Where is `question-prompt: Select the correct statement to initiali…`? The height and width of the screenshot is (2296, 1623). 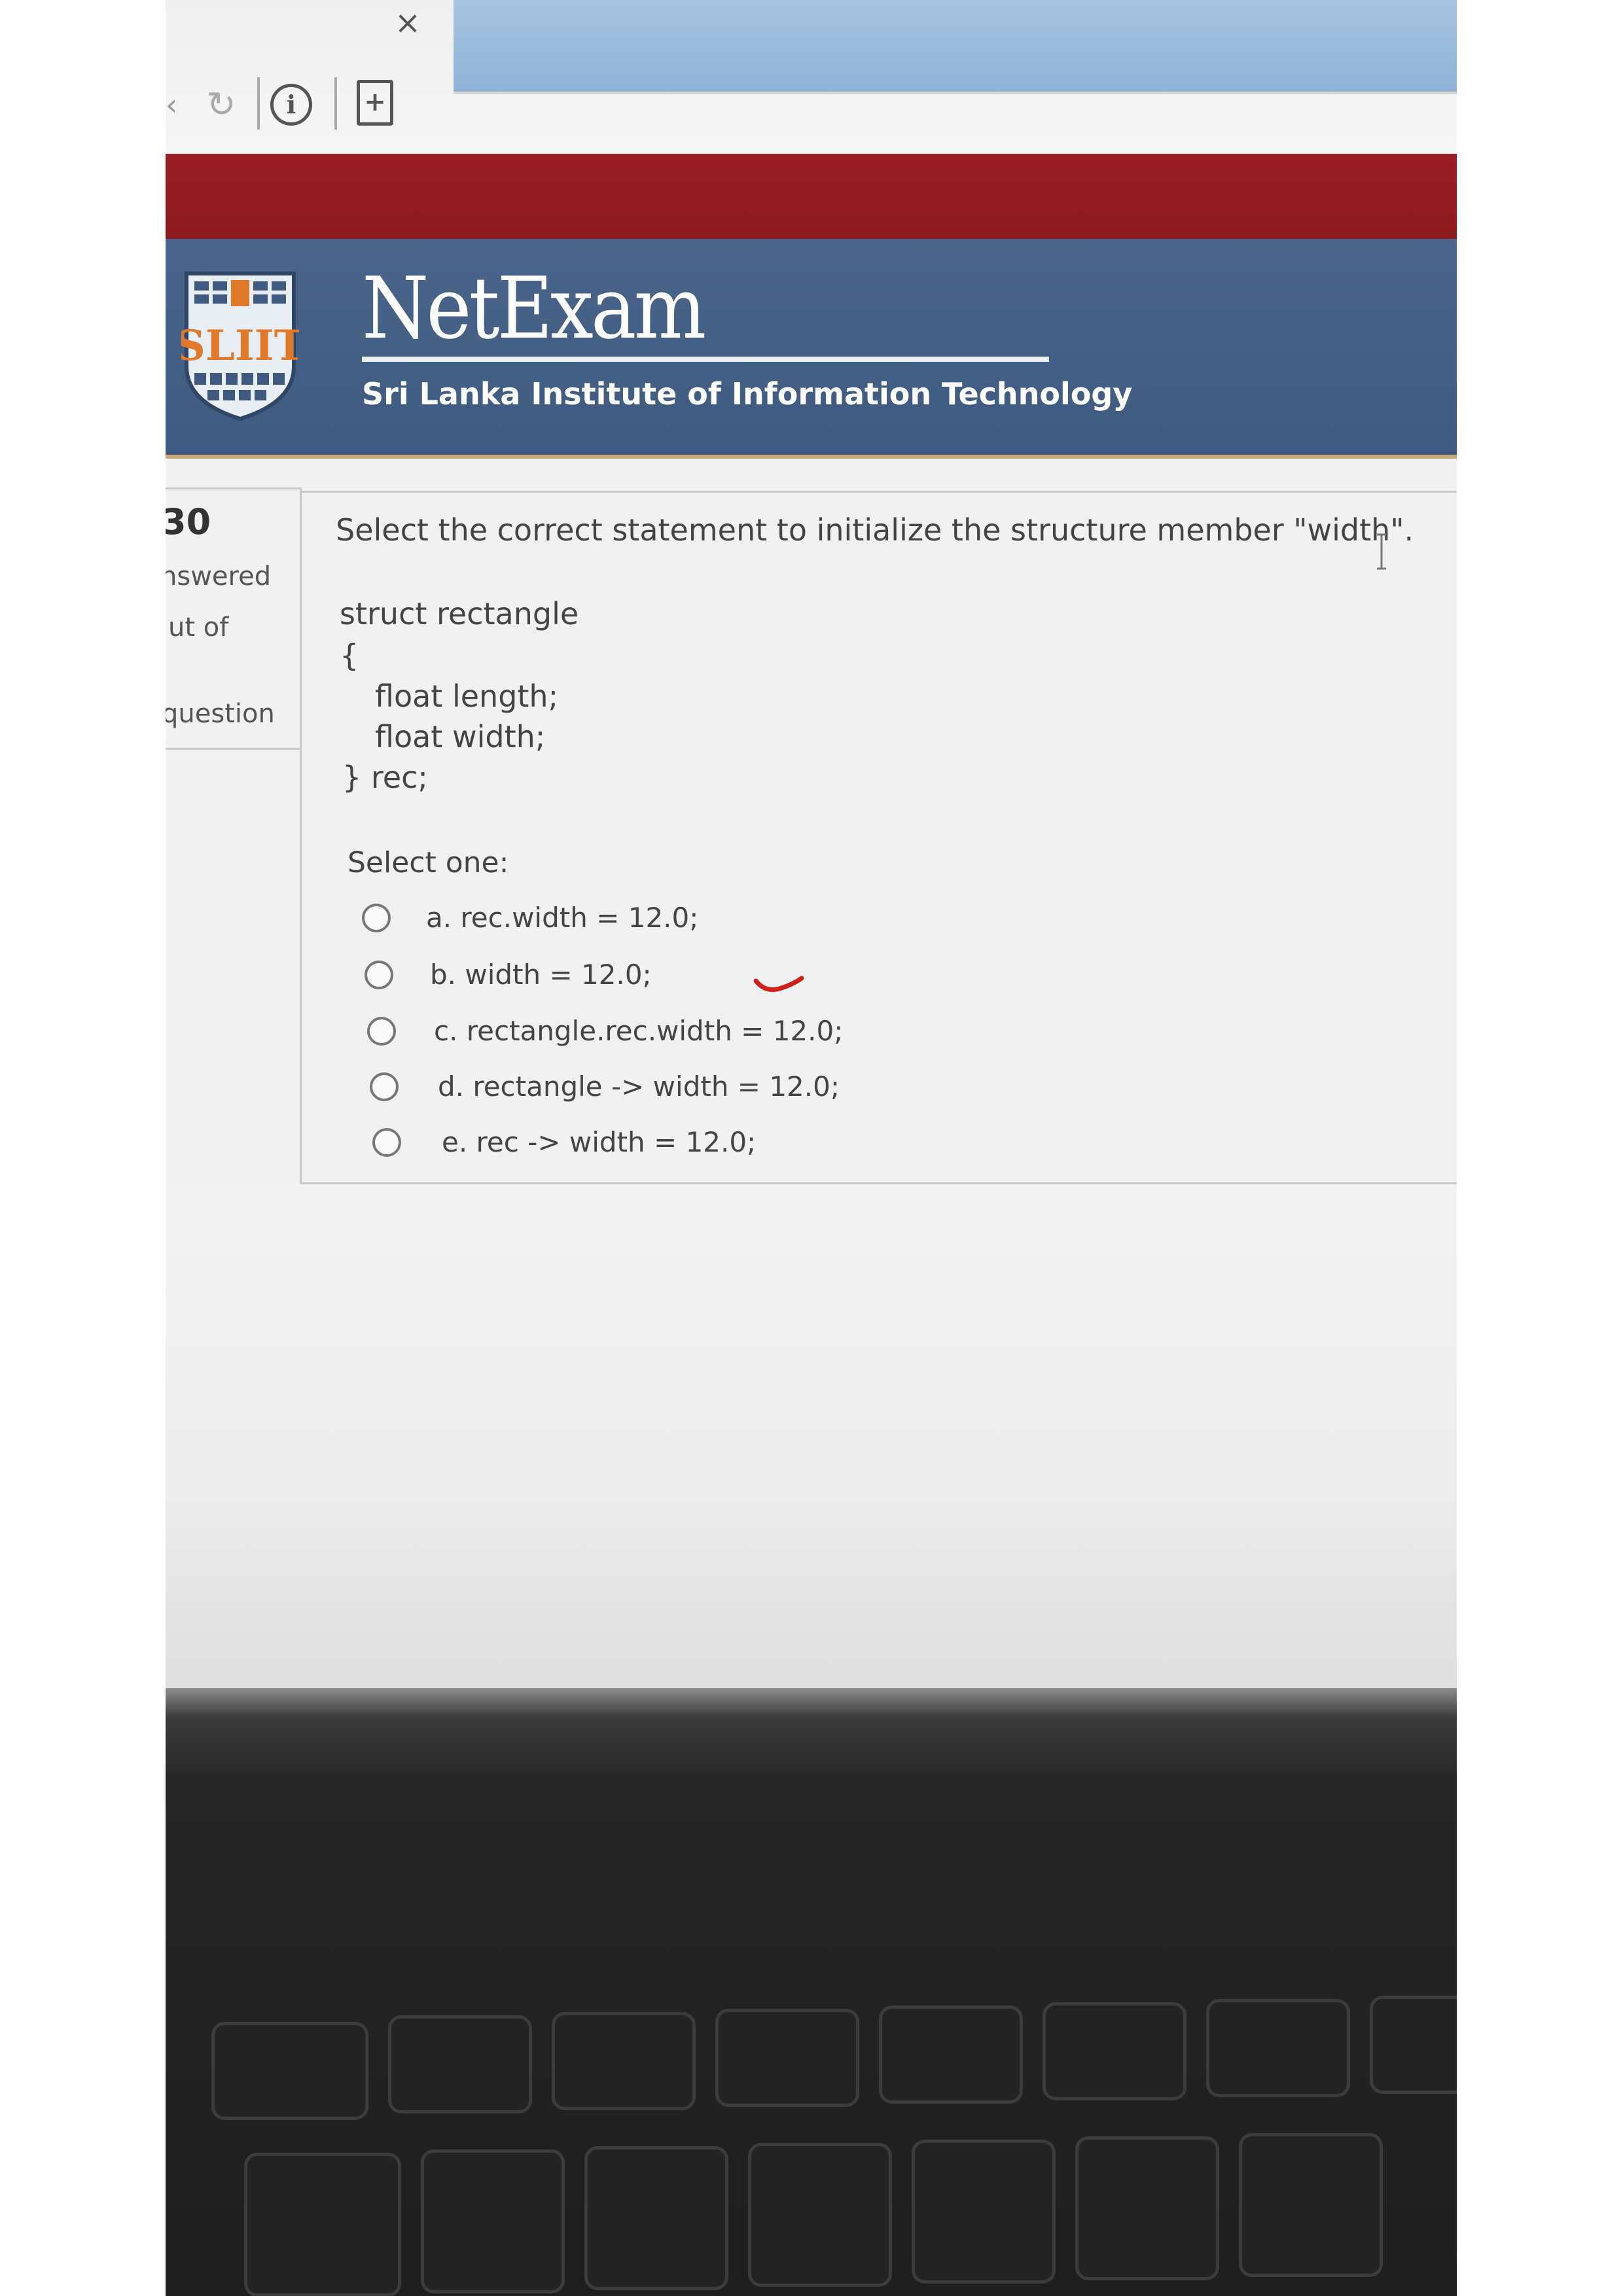 question-prompt: Select the correct statement to initiali… is located at coordinates (875, 530).